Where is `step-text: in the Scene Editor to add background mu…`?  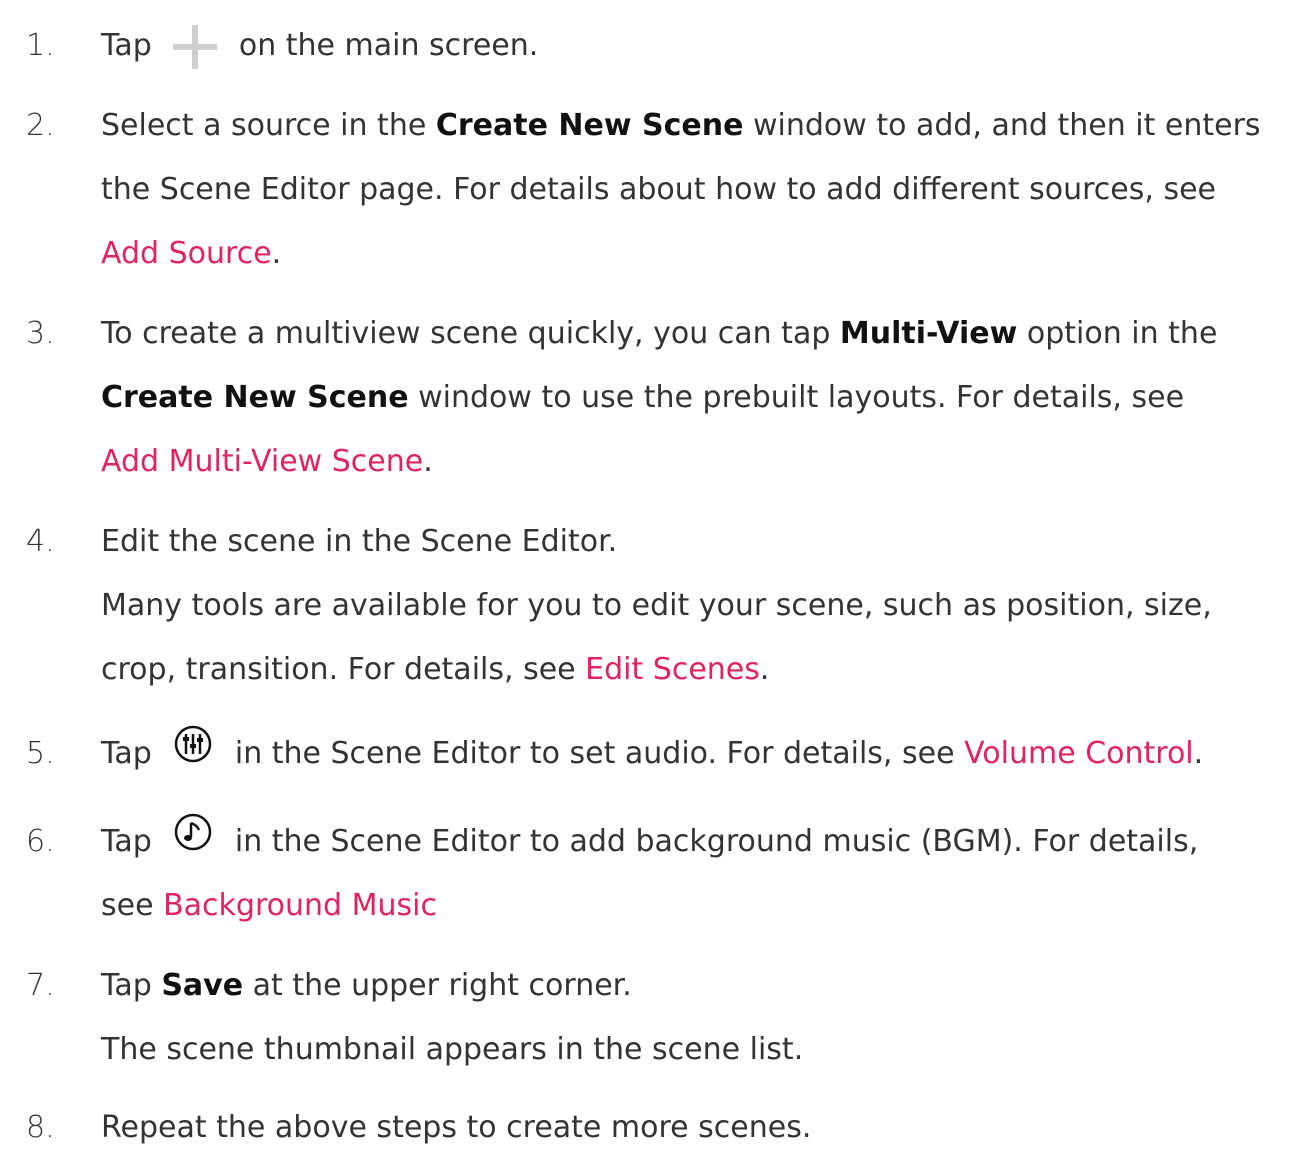
step-text: in the Scene Editor to add background mu… is located at coordinates (712, 841).